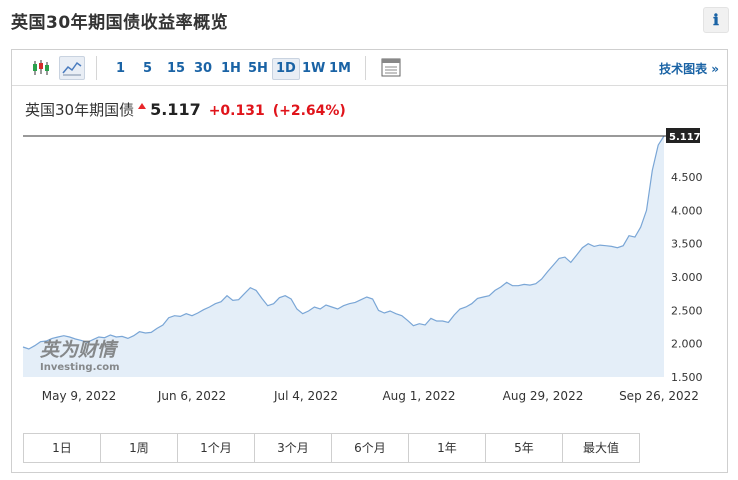 This screenshot has height=480, width=738. I want to click on x-tick-label: May 9, 2022, so click(79, 396).